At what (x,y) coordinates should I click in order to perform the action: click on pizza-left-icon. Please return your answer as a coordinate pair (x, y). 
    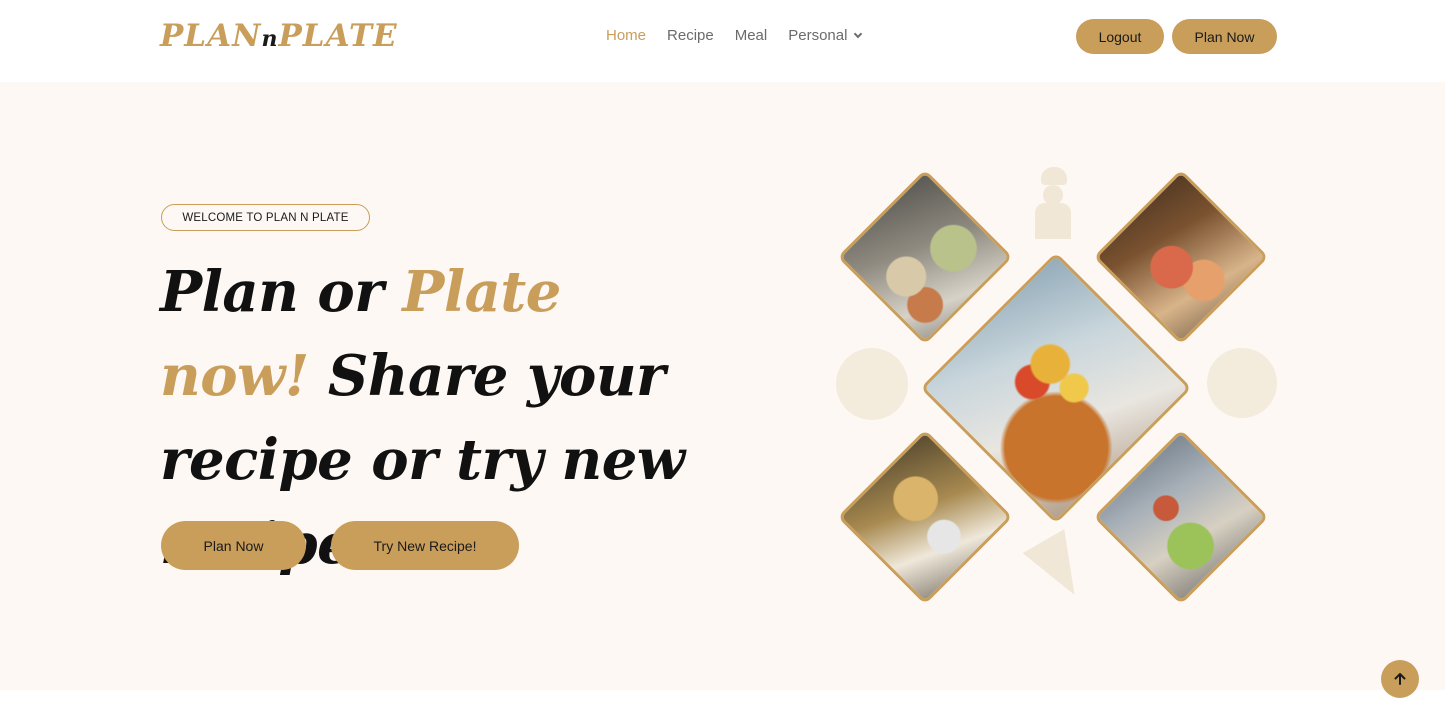
    Looking at the image, I should click on (872, 384).